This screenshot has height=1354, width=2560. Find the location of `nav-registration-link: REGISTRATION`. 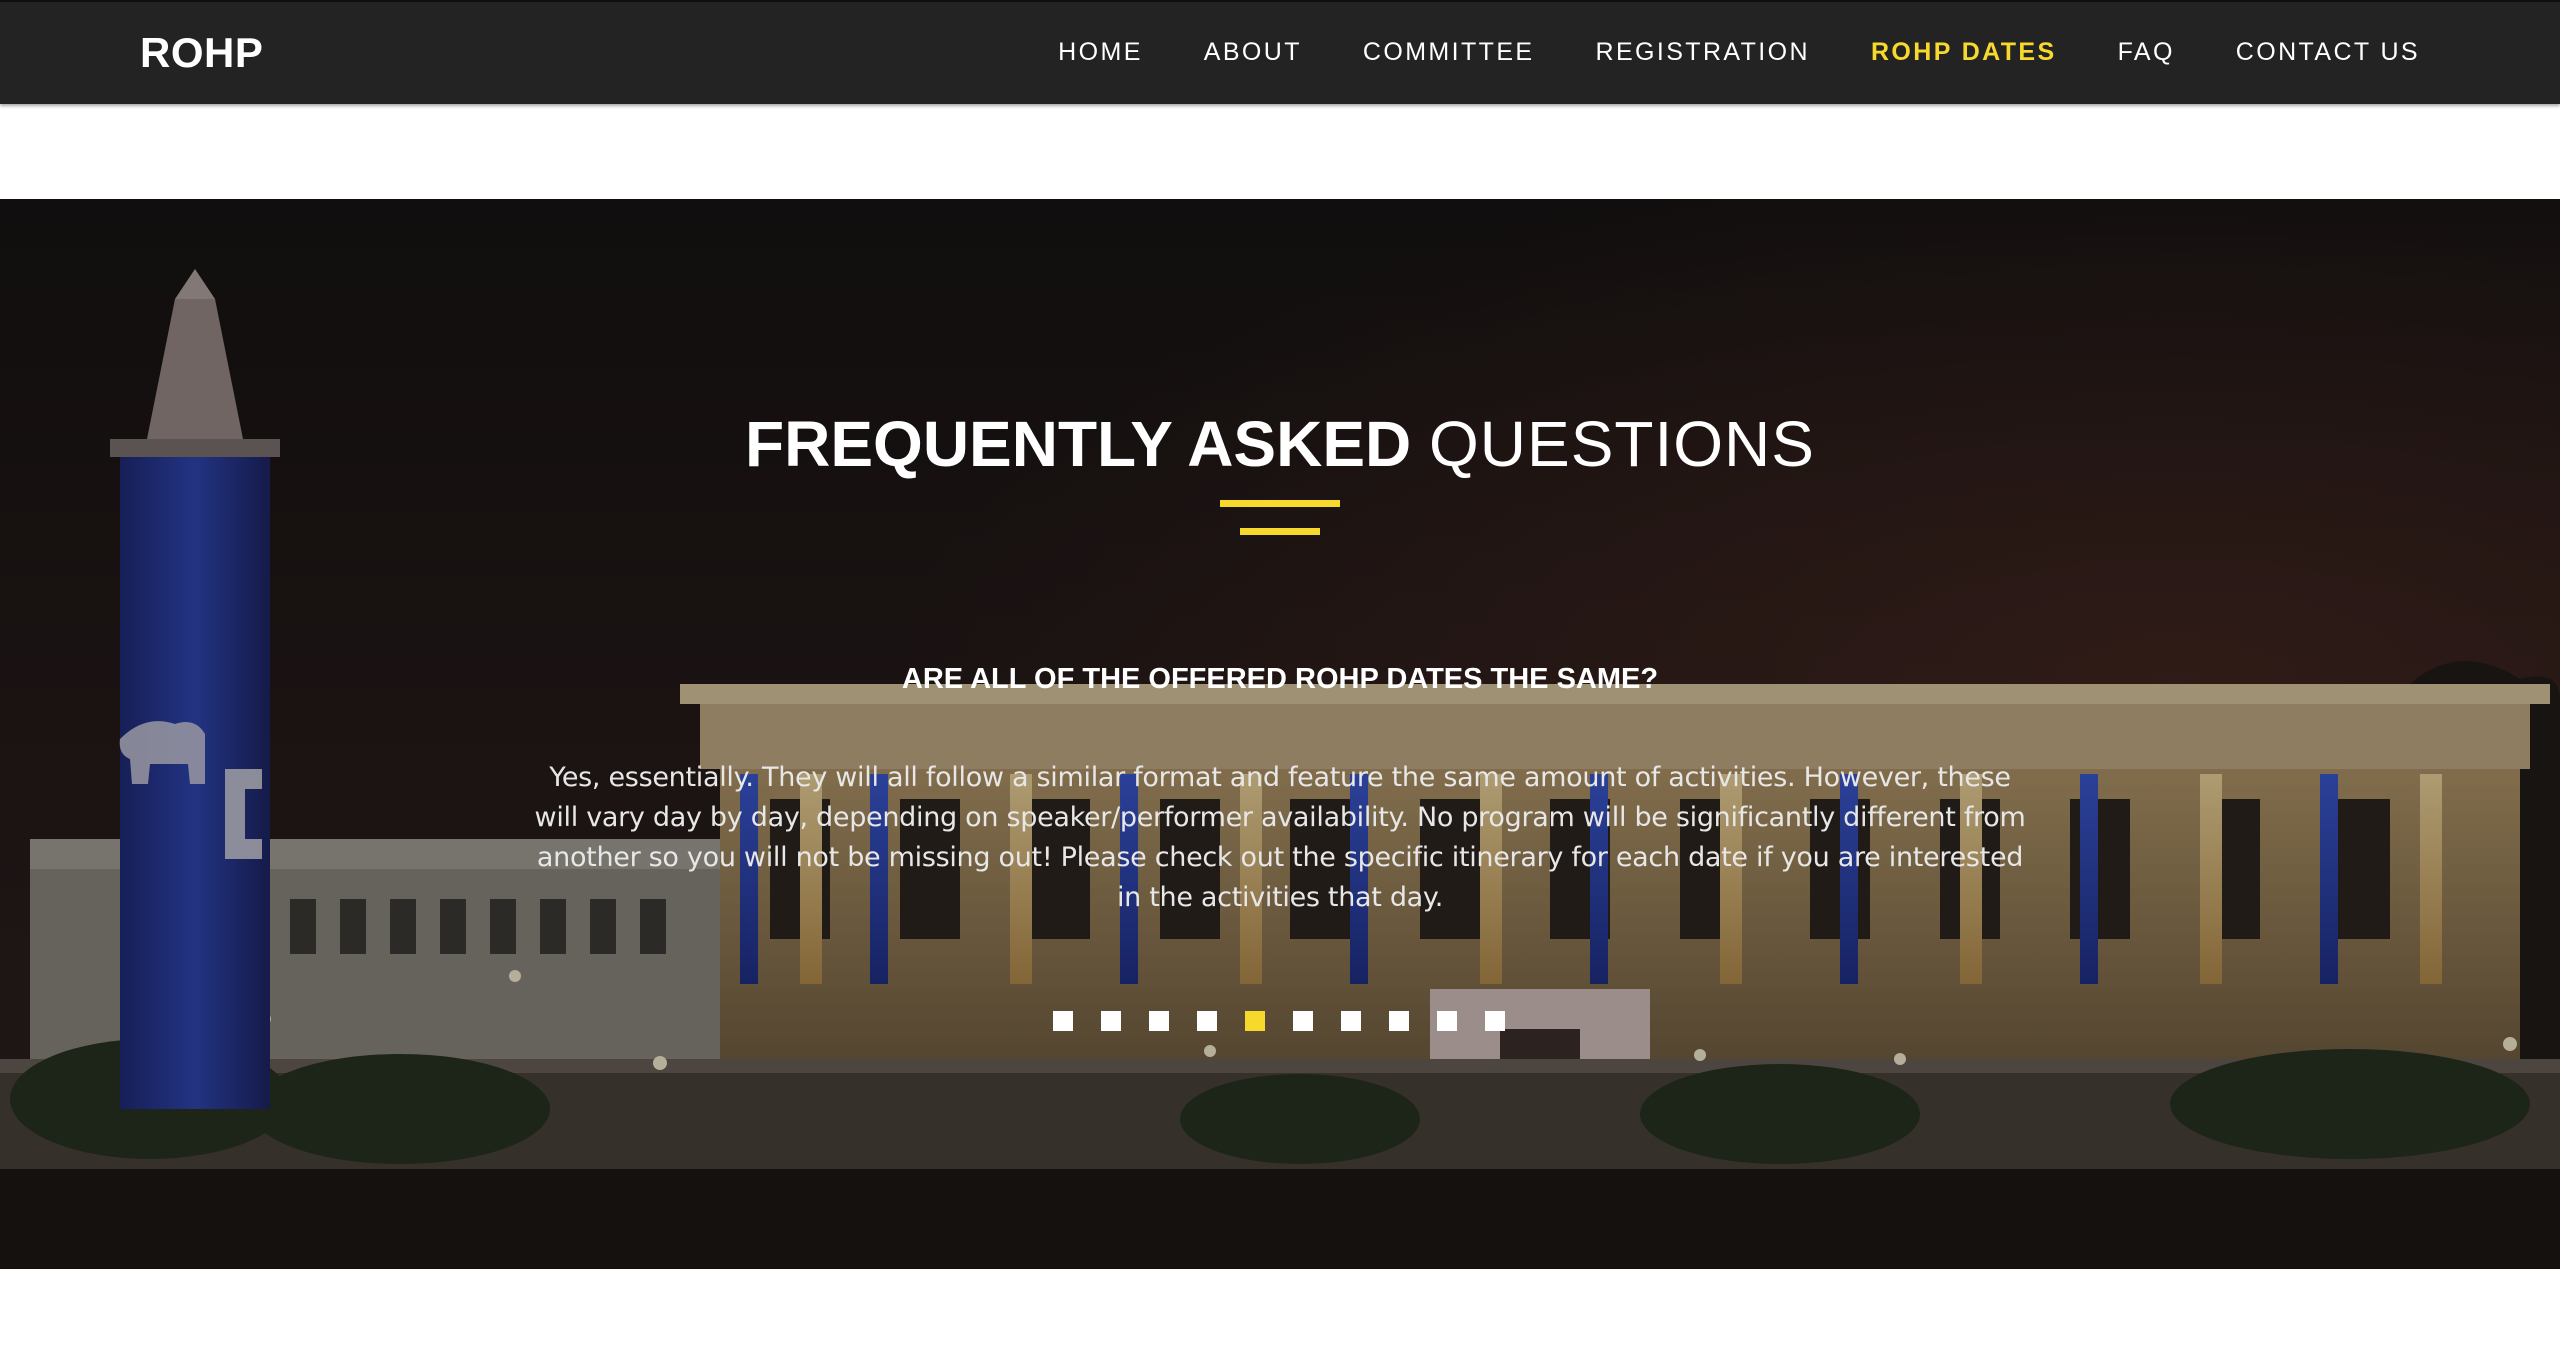

nav-registration-link: REGISTRATION is located at coordinates (1703, 52).